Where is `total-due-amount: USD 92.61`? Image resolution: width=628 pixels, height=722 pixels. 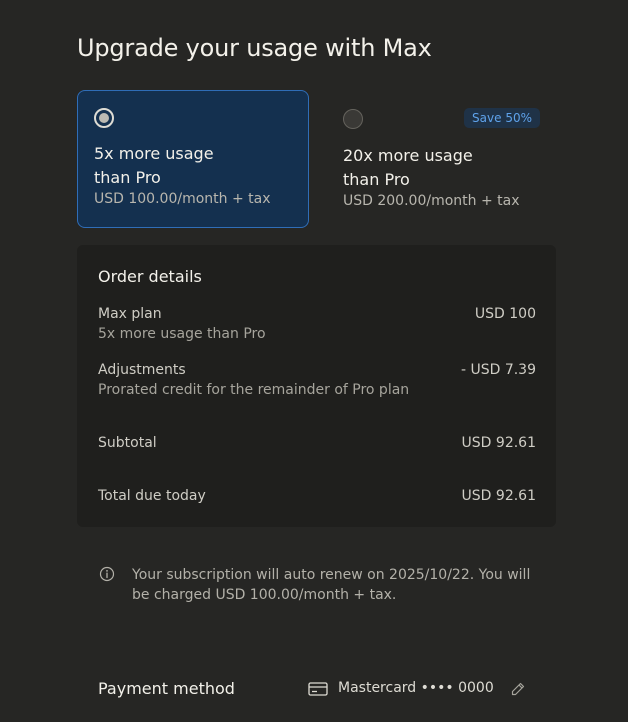 total-due-amount: USD 92.61 is located at coordinates (498, 496).